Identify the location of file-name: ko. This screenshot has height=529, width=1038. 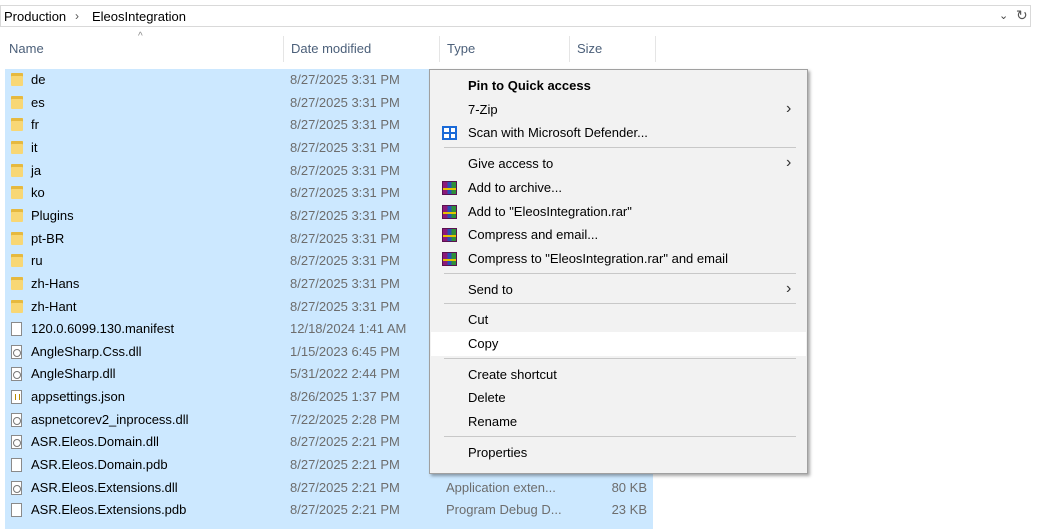
(38, 193).